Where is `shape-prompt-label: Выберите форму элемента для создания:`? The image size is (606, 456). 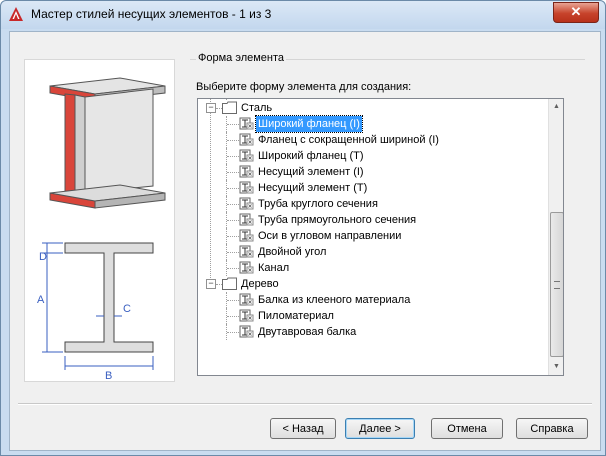
shape-prompt-label: Выберите форму элемента для создания: is located at coordinates (304, 87).